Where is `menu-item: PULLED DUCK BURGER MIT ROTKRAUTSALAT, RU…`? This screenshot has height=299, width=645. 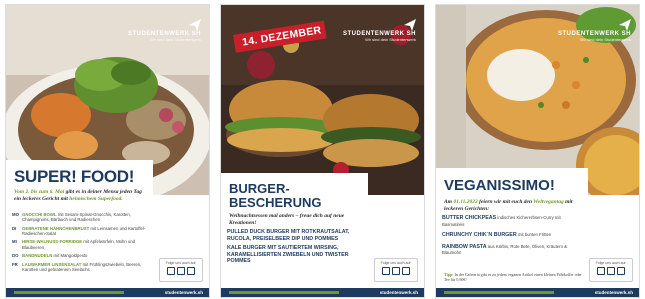 menu-item: PULLED DUCK BURGER MIT ROTKRAUTSALAT, RU… is located at coordinates (288, 235).